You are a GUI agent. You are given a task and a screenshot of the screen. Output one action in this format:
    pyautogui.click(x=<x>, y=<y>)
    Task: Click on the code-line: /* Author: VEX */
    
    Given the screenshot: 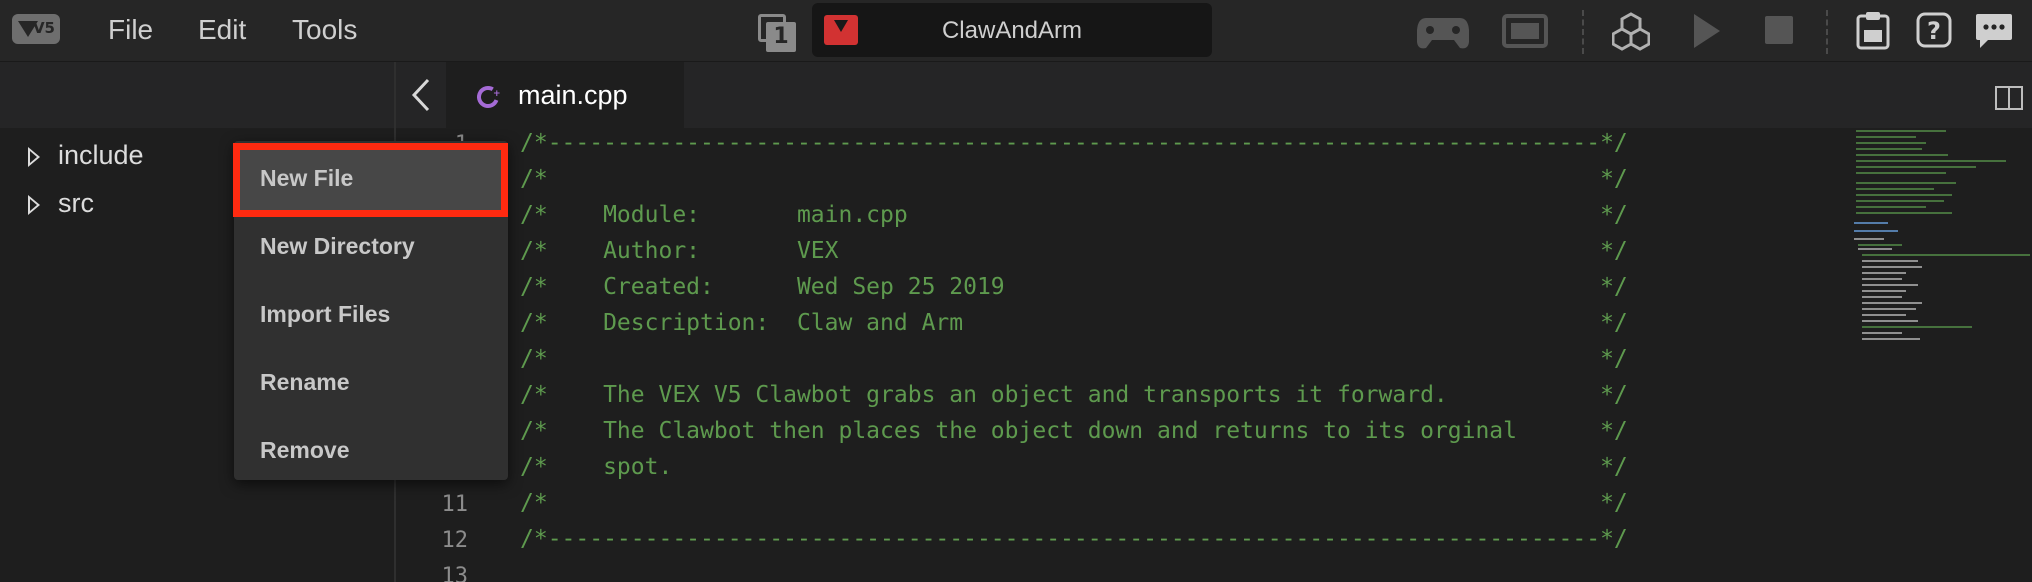 What is the action you would take?
    pyautogui.click(x=1074, y=251)
    